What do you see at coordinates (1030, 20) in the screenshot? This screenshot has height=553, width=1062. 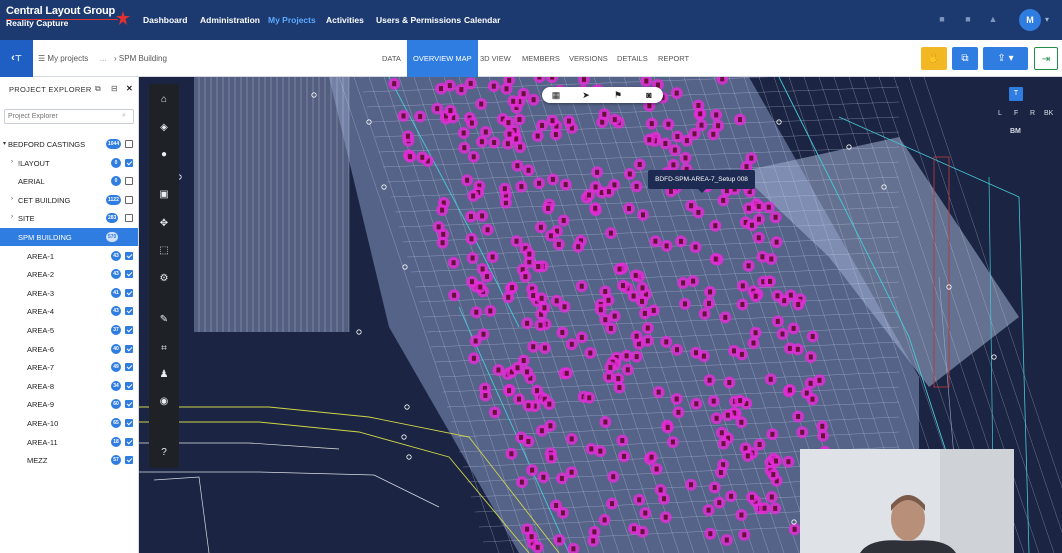 I see `user-avatar: M` at bounding box center [1030, 20].